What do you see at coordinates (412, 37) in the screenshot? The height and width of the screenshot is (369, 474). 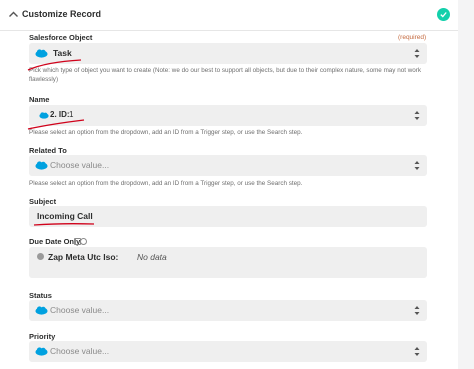 I see `required-badge: (required)` at bounding box center [412, 37].